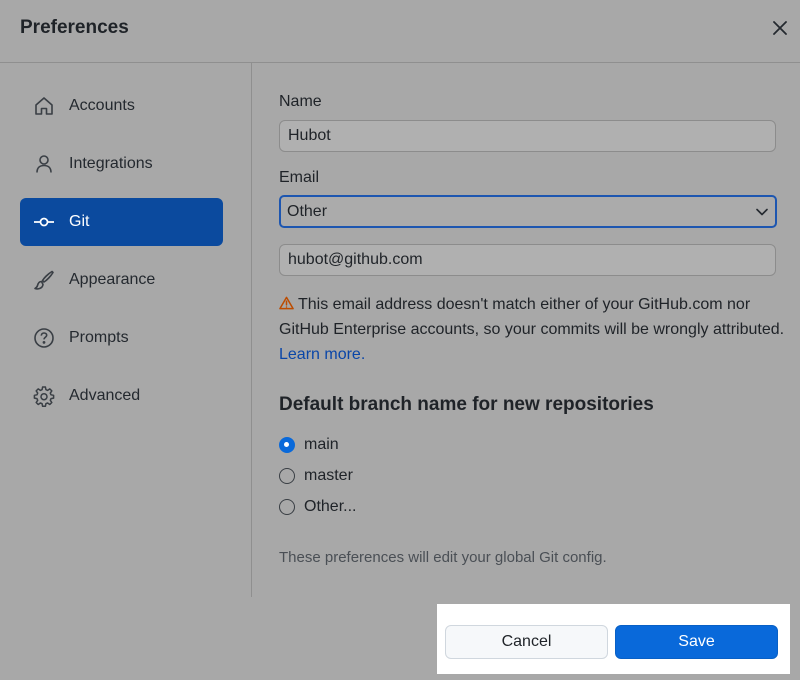 This screenshot has width=800, height=680. What do you see at coordinates (121, 222) in the screenshot?
I see `sidebar-item-git: Git` at bounding box center [121, 222].